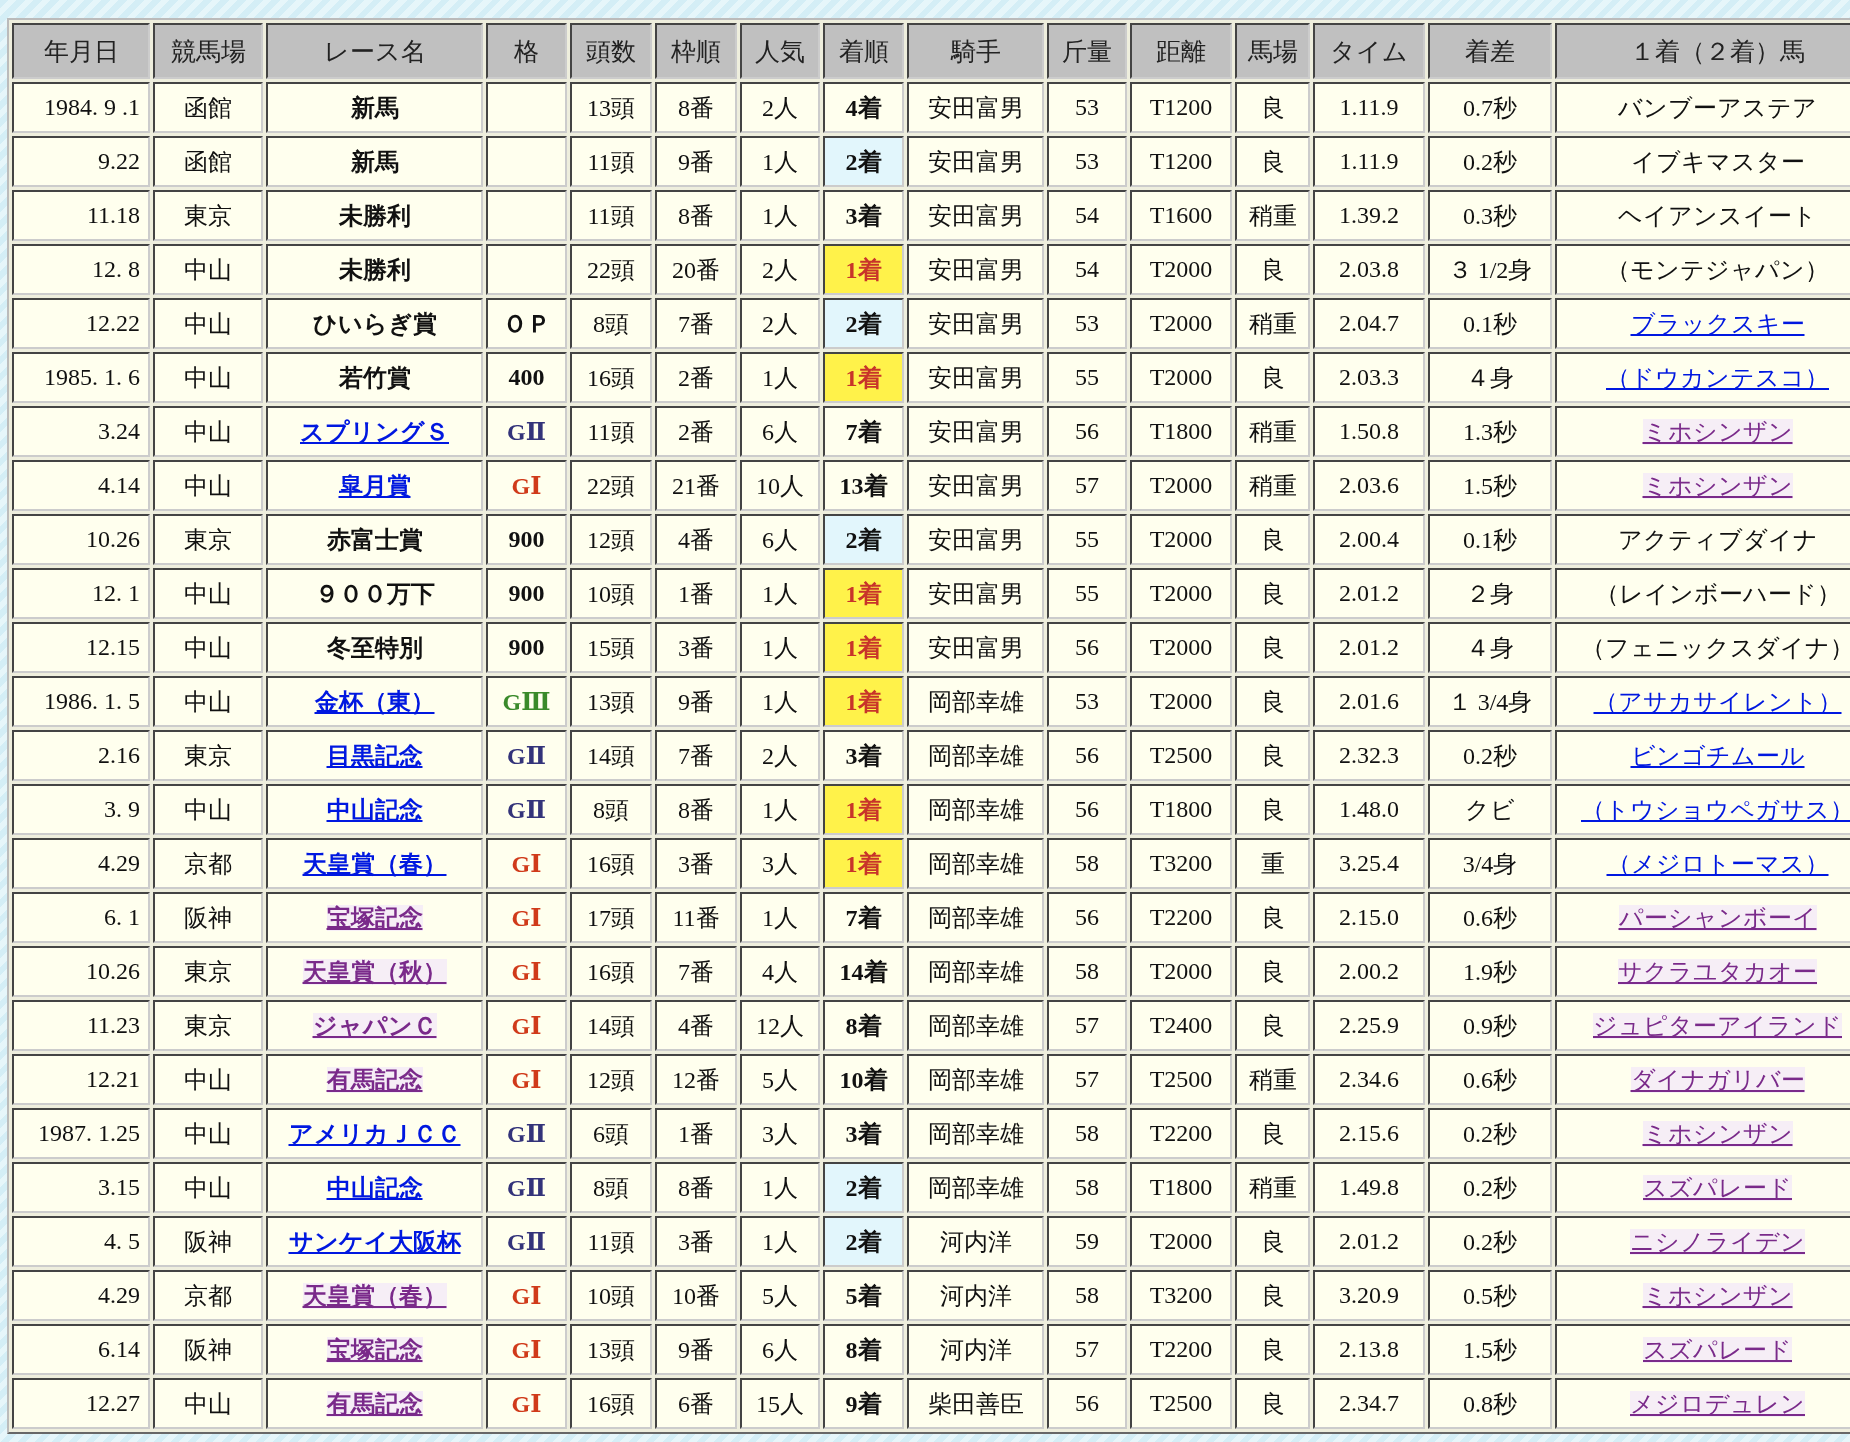  I want to click on table-cell: 10番, so click(696, 1295).